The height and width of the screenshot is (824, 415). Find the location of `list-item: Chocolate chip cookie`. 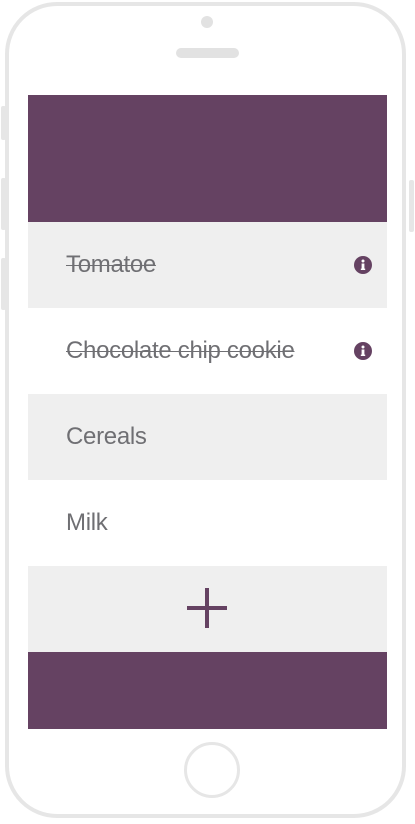

list-item: Chocolate chip cookie is located at coordinates (207, 351).